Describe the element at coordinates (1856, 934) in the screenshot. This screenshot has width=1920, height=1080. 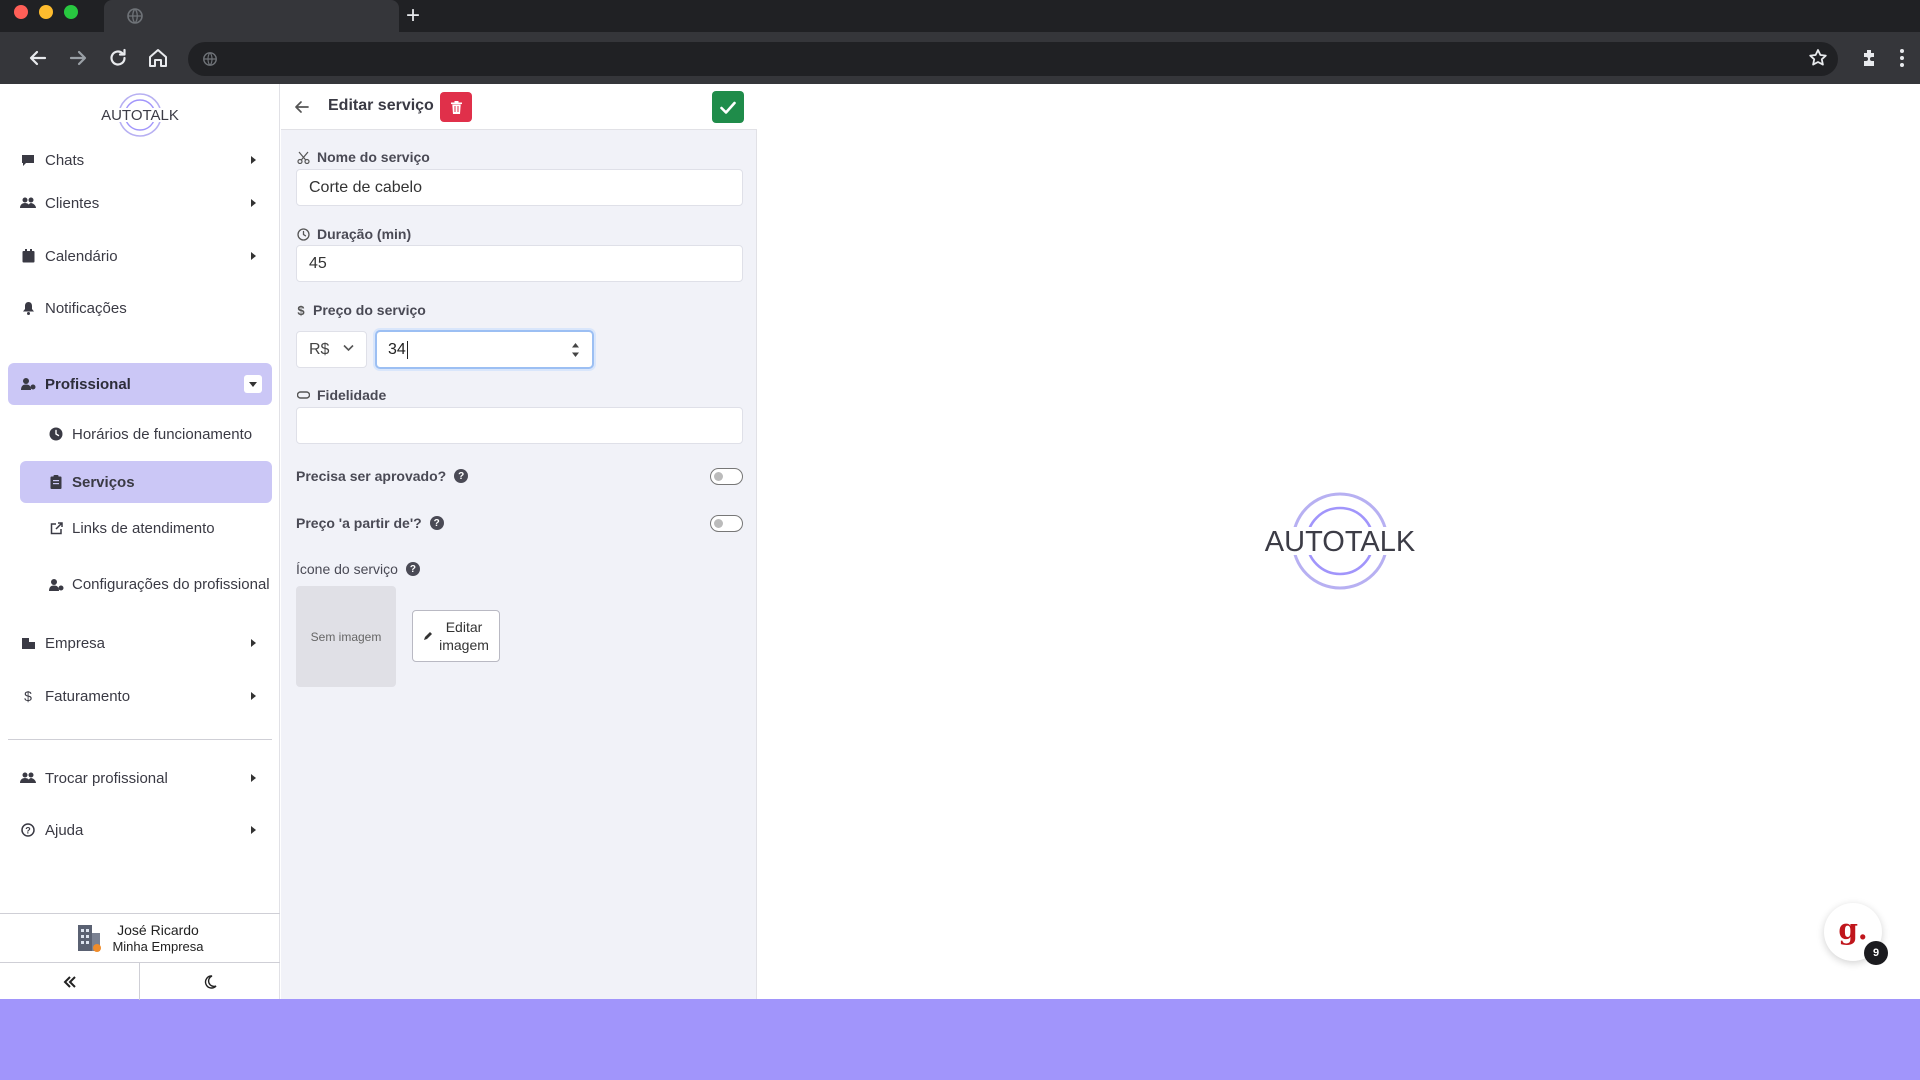
I see `chat-widget-button: g. 9` at that location.